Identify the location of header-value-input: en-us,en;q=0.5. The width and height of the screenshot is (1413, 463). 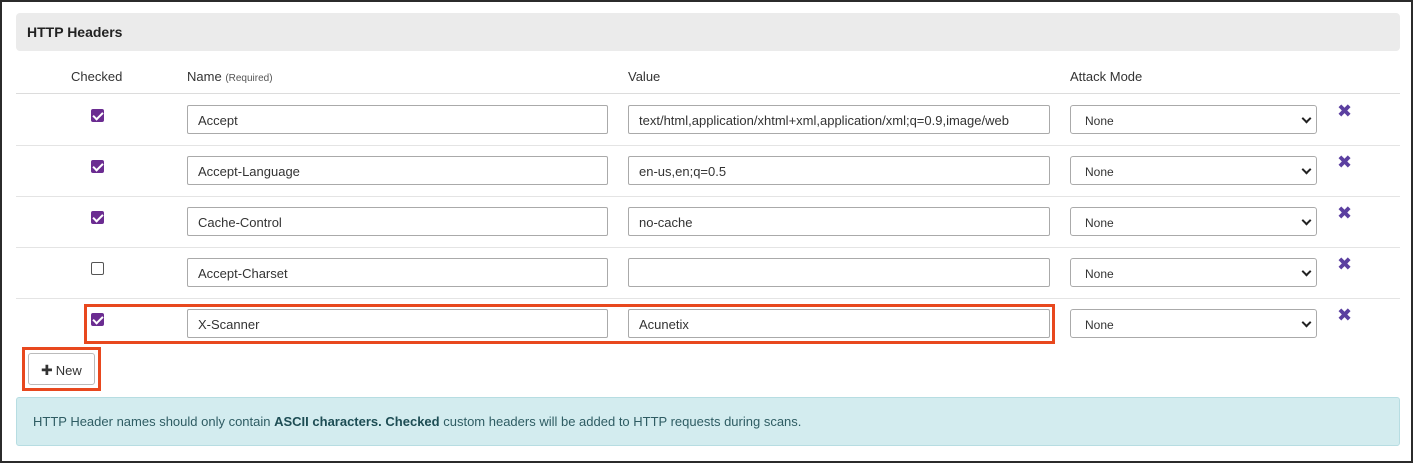
(839, 170).